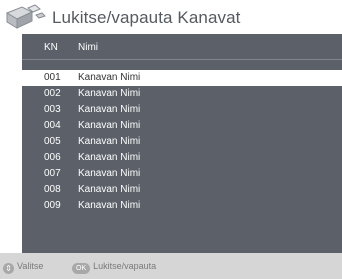 This screenshot has width=342, height=279. What do you see at coordinates (51, 47) in the screenshot?
I see `column-header-kn: KN` at bounding box center [51, 47].